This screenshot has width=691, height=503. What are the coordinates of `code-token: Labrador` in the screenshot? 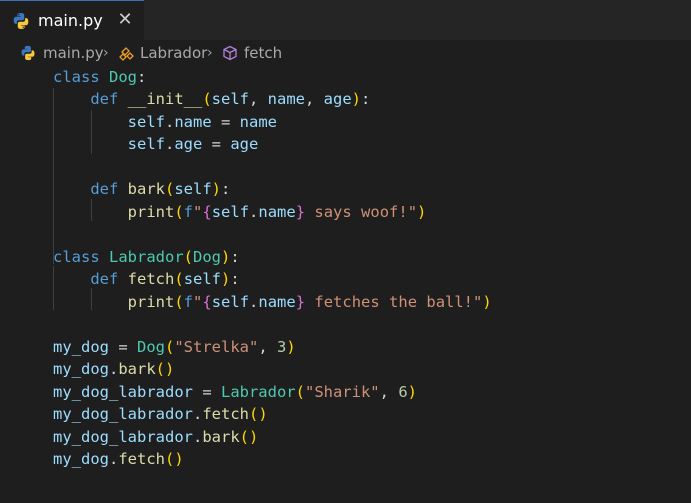 It's located at (146, 257).